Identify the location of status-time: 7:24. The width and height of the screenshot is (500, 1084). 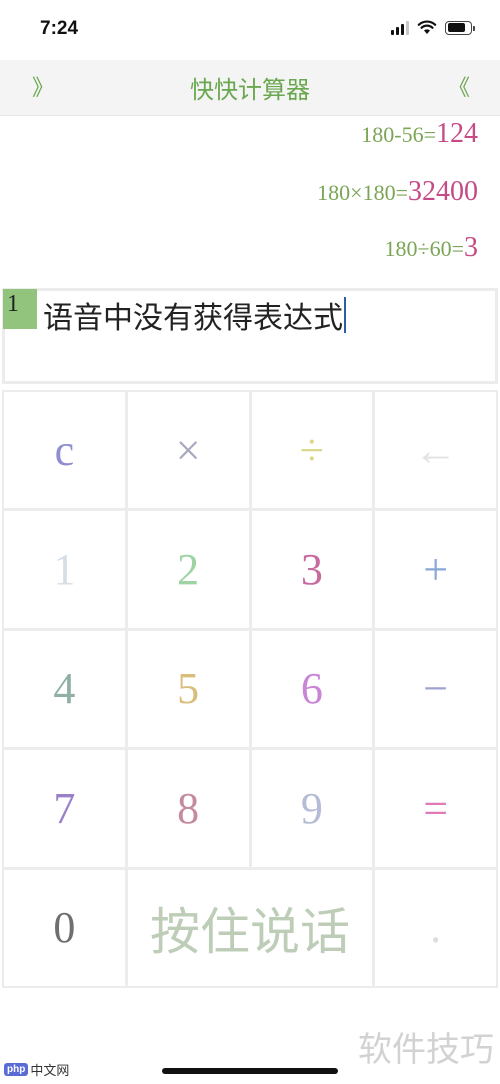
(59, 28).